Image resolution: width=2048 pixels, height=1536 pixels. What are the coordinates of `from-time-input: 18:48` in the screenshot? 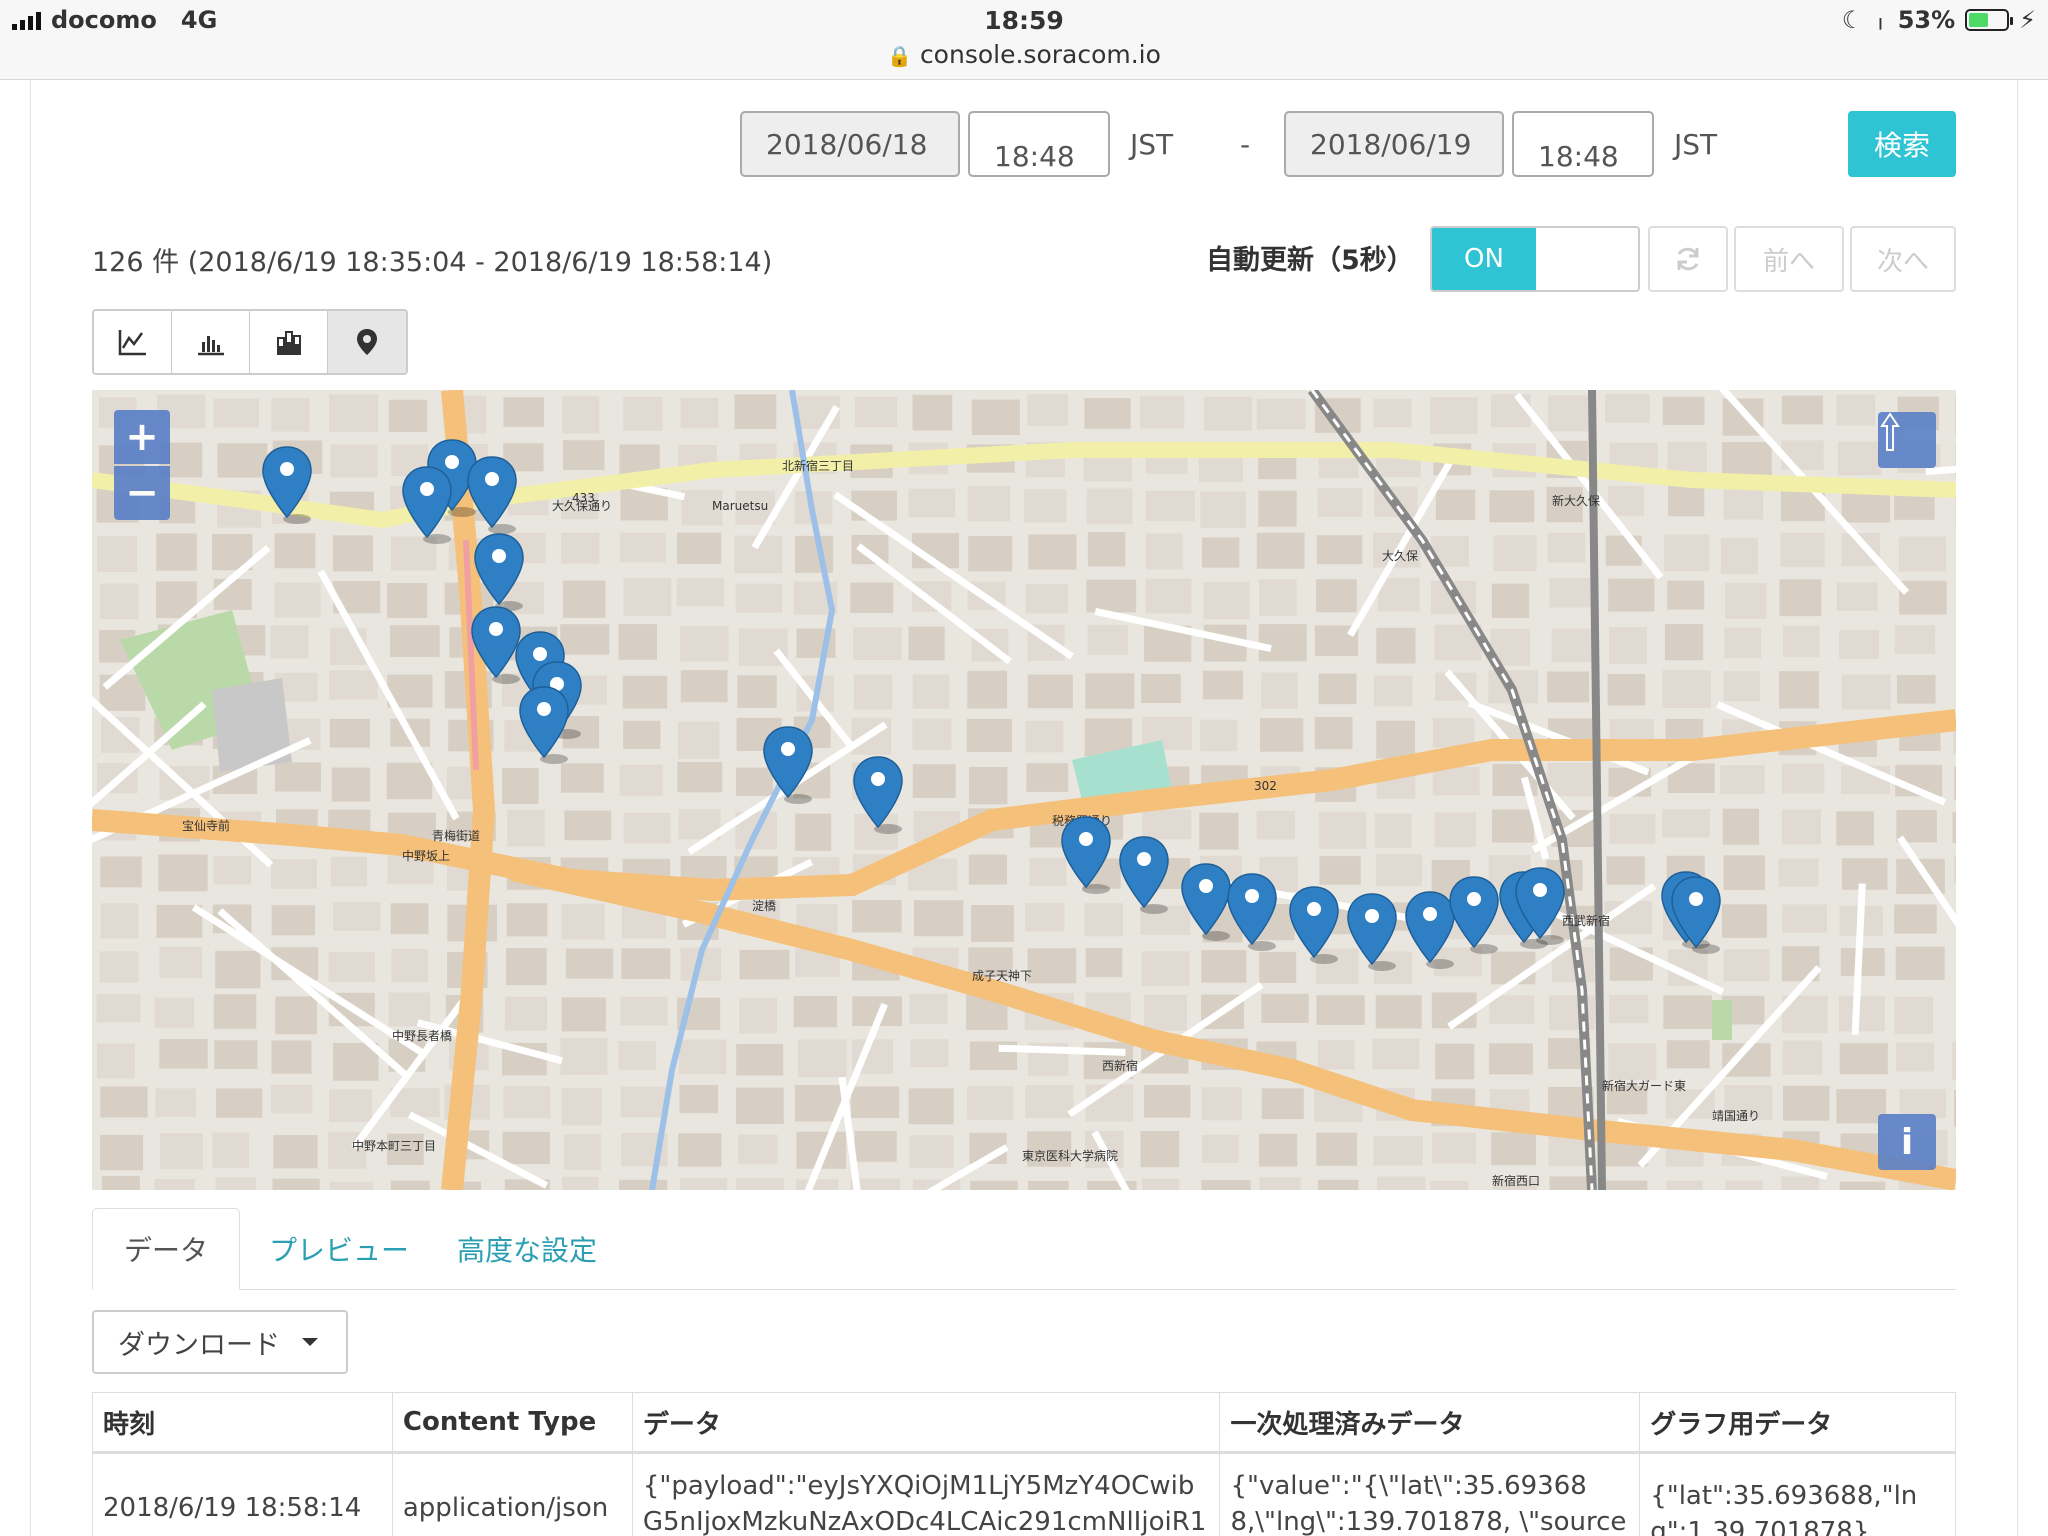 It's located at (1039, 144).